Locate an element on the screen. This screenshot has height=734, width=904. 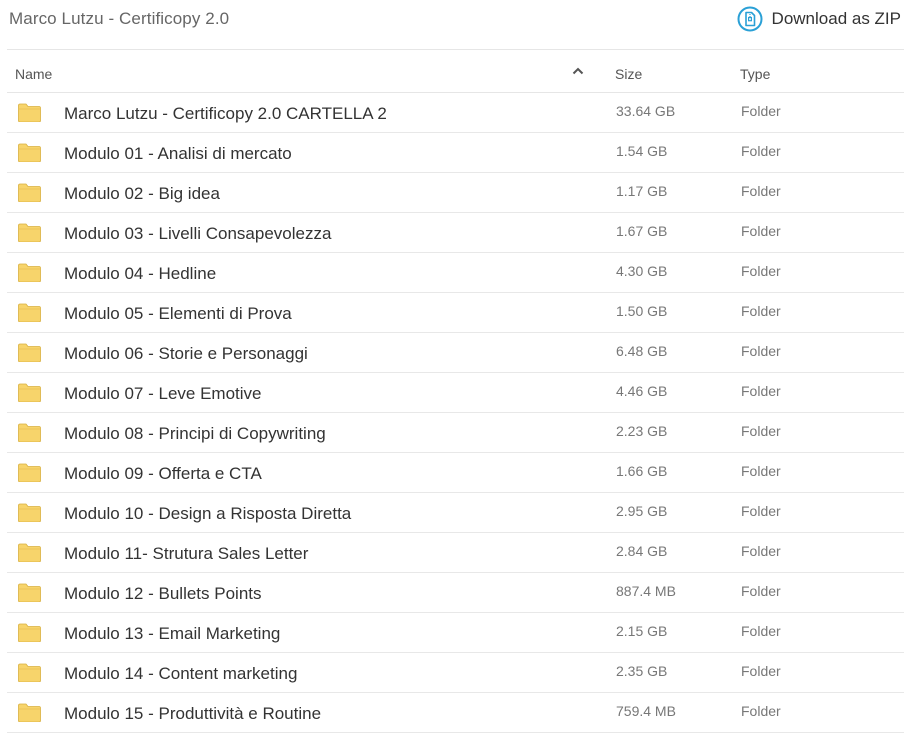
row-size: 1.50 GB is located at coordinates (642, 311).